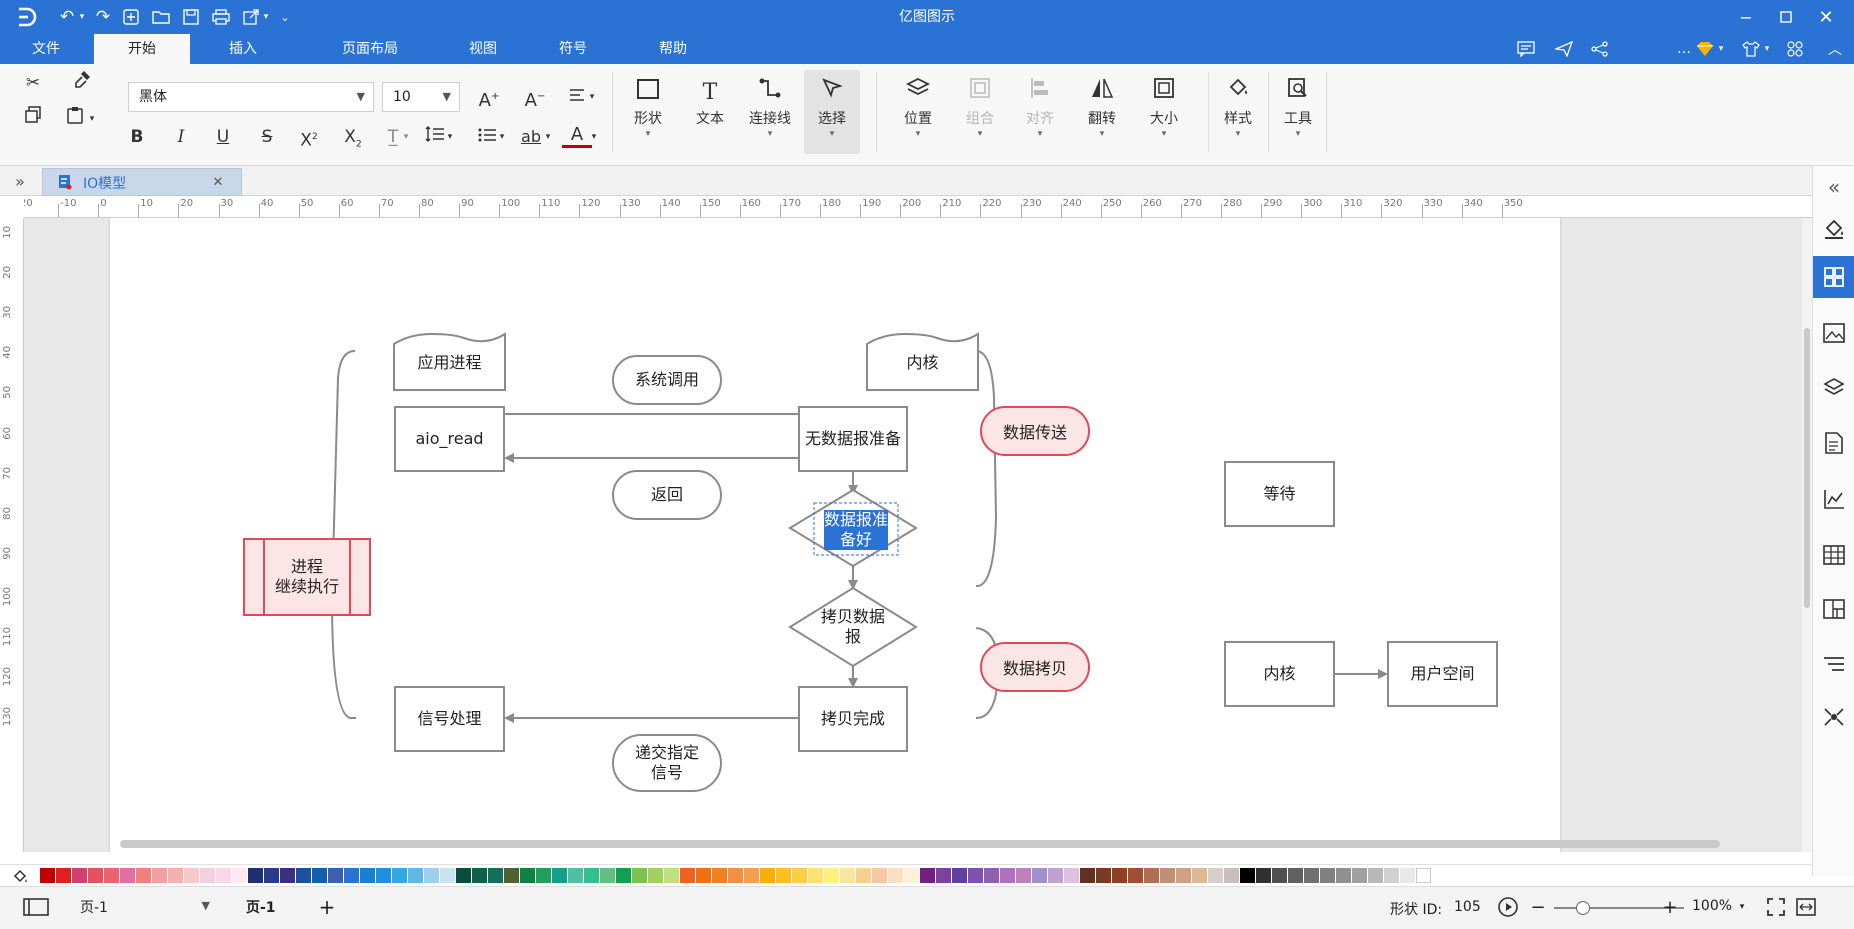 The image size is (1854, 929). I want to click on page-view-icon, so click(36, 907).